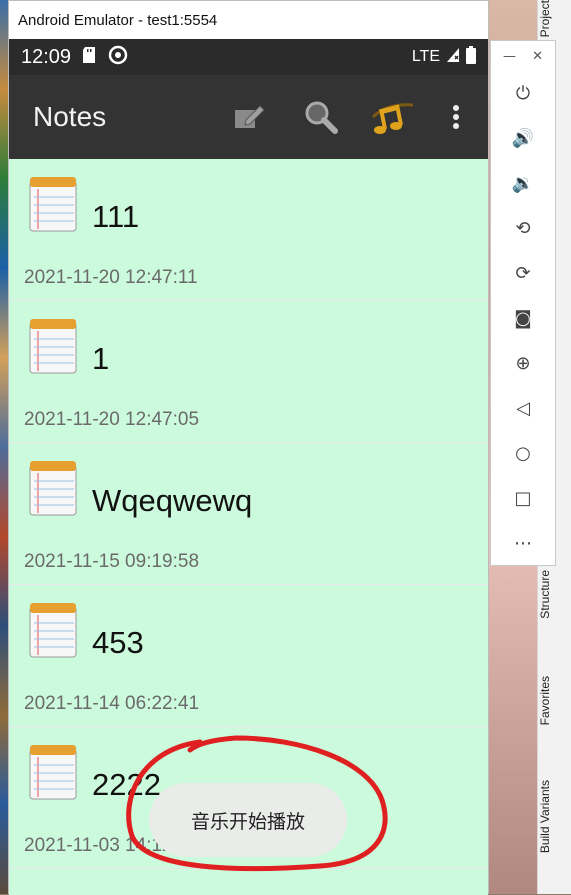  Describe the element at coordinates (112, 561) in the screenshot. I see `note-date: 2021-11-15 09:19:58` at that location.